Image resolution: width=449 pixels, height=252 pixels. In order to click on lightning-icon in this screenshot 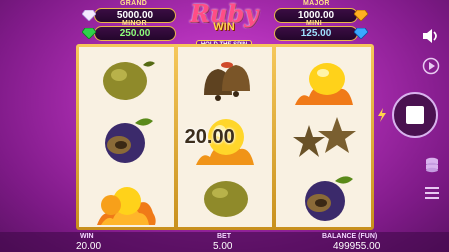, I will do `click(382, 115)`.